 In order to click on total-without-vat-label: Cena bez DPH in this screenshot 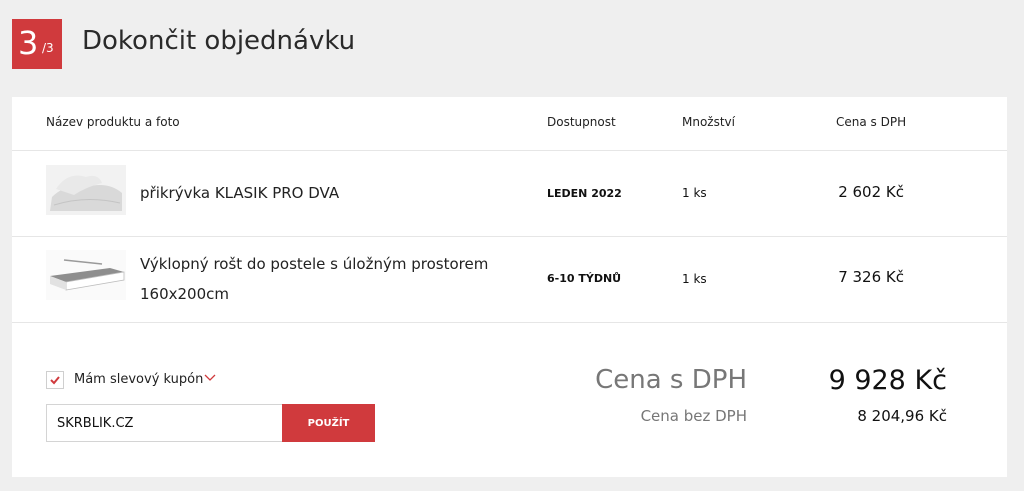, I will do `click(693, 416)`.